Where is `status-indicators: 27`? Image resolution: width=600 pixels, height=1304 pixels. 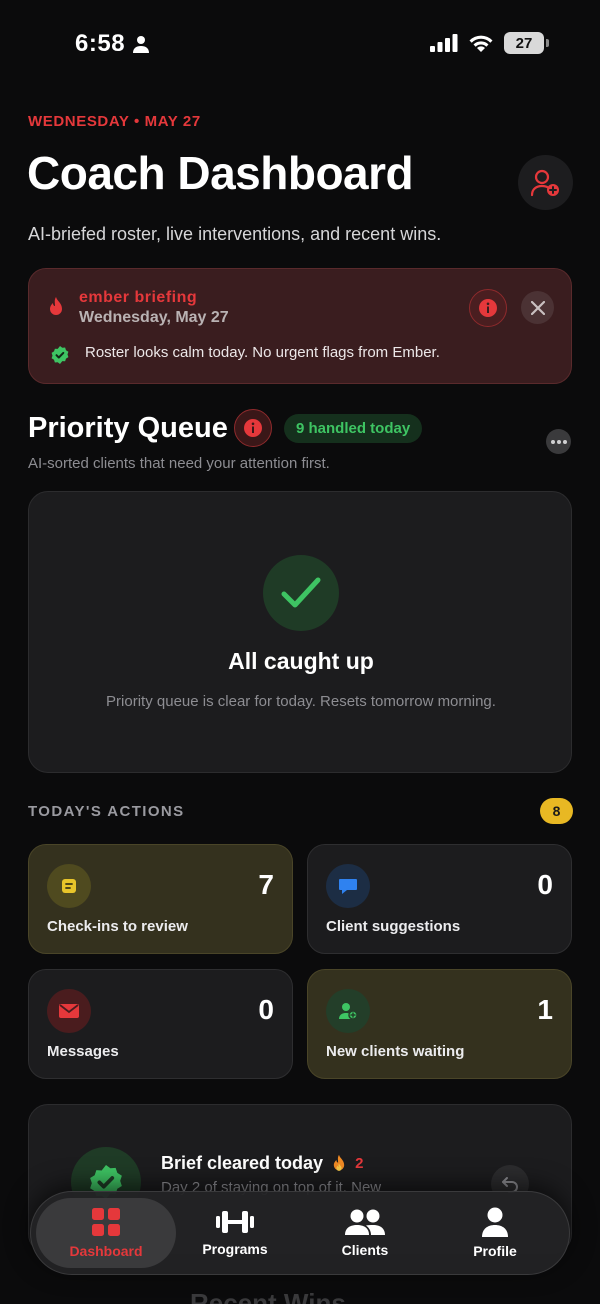
status-indicators: 27 is located at coordinates (489, 43).